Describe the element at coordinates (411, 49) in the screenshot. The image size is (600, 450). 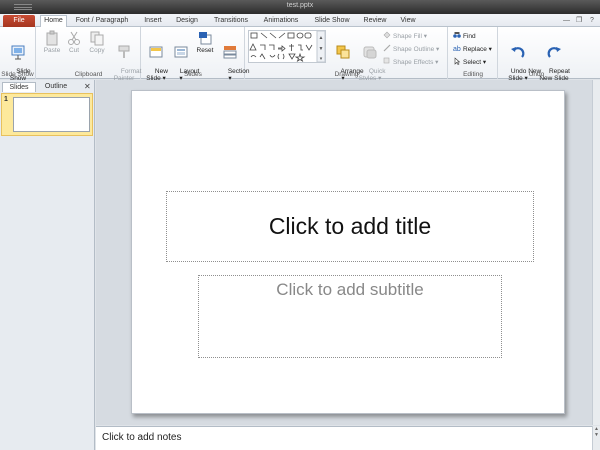
I see `shape-outline-button: Shape Outline ▾` at that location.